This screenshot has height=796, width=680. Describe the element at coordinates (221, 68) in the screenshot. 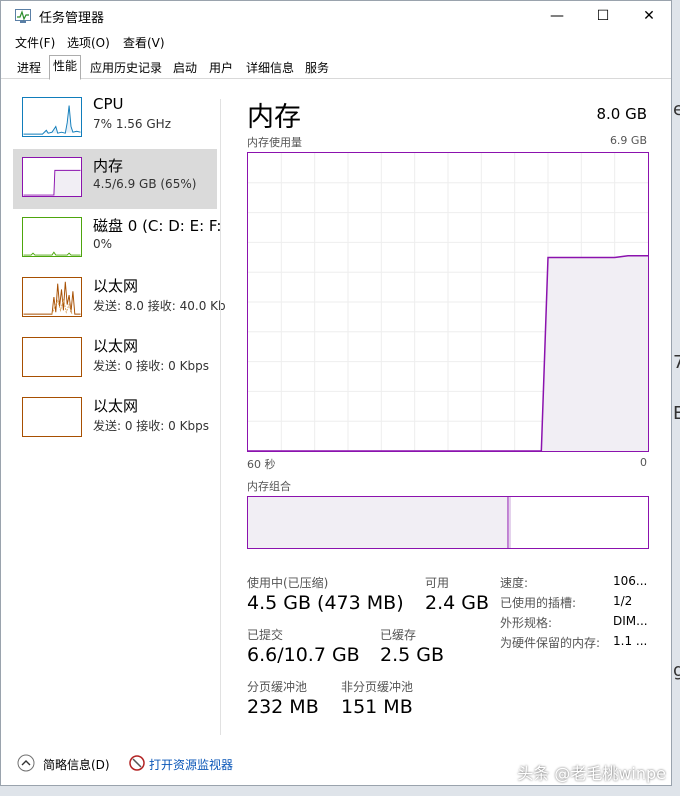

I see `tab-users: 用户` at that location.